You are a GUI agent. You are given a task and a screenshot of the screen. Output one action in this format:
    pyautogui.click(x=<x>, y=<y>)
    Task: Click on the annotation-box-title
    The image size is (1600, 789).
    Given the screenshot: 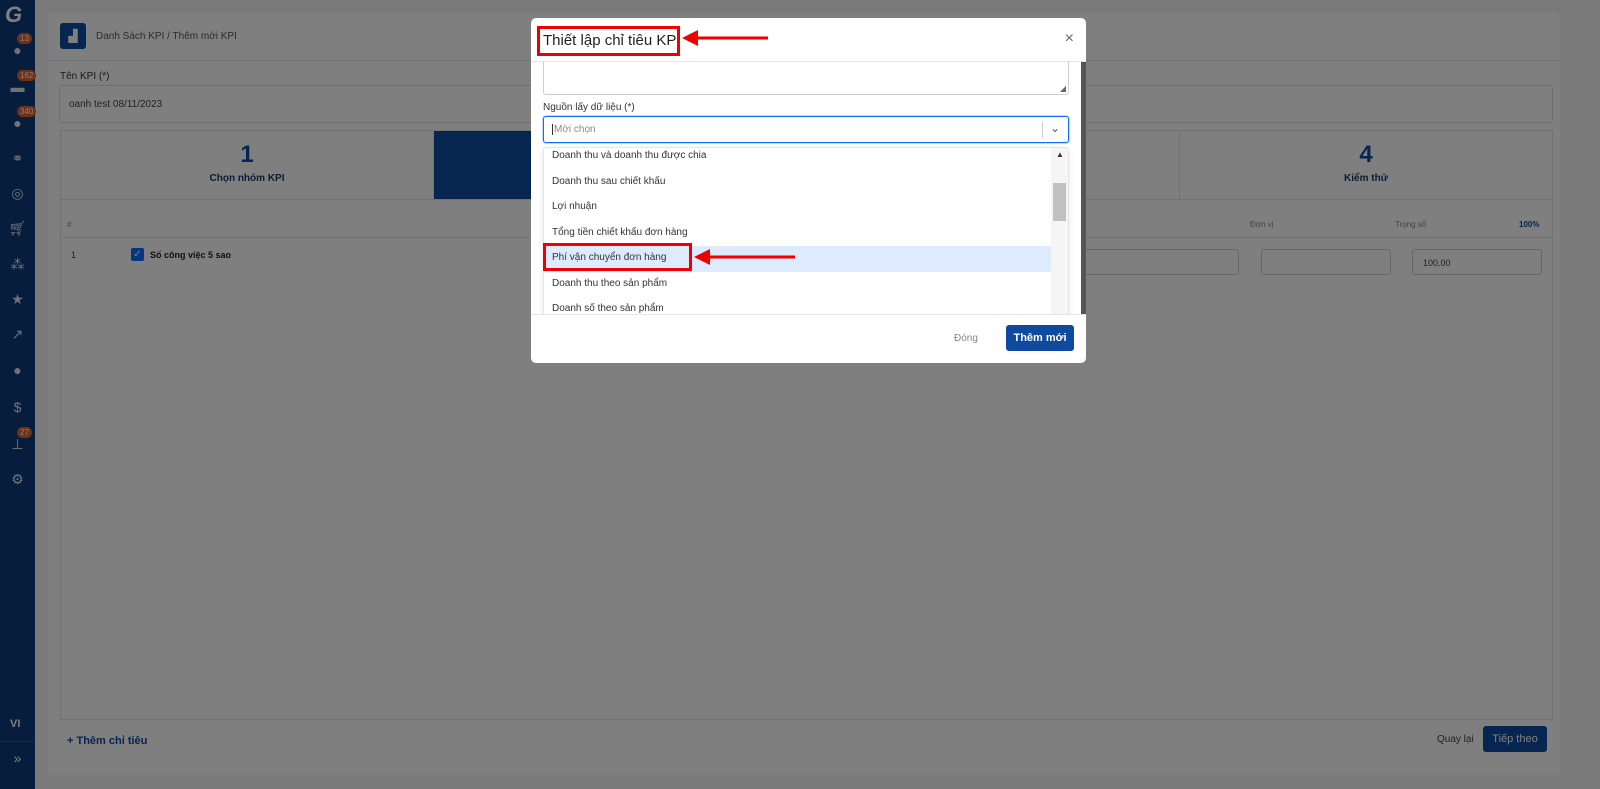 What is the action you would take?
    pyautogui.click(x=608, y=41)
    